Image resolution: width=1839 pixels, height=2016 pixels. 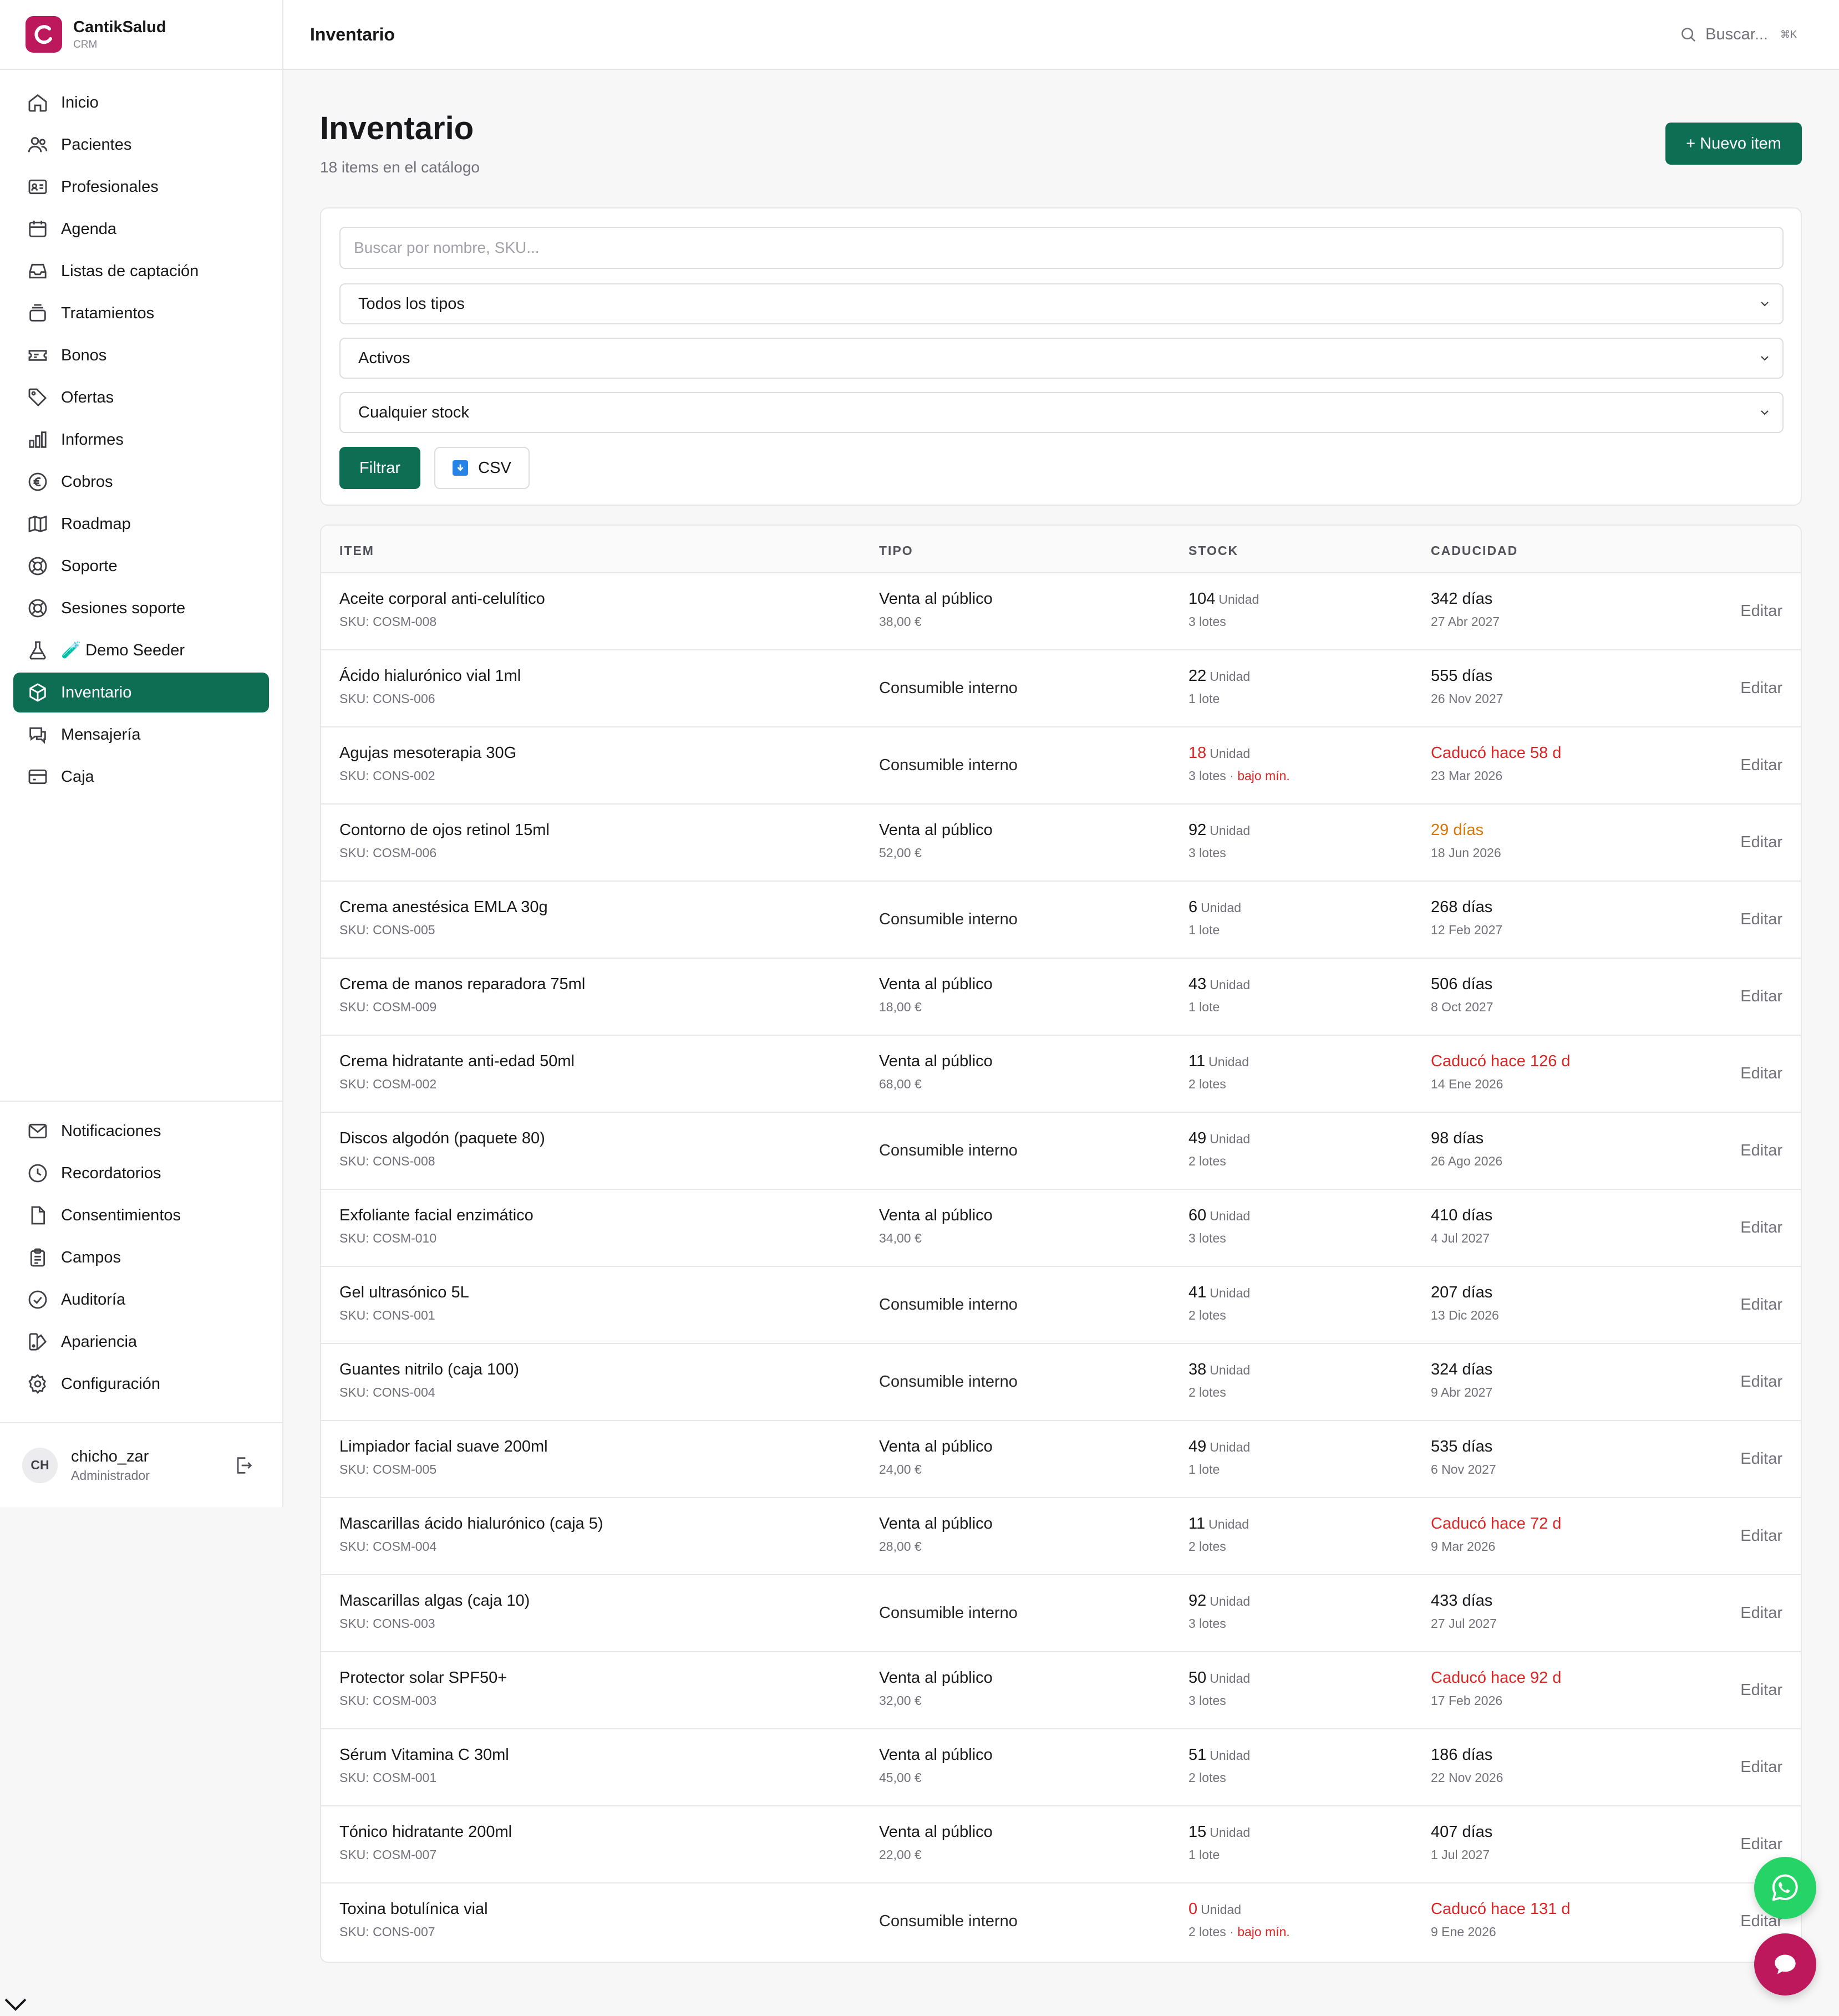 I want to click on sidebar-item-ofertas: Ofertas, so click(x=141, y=398).